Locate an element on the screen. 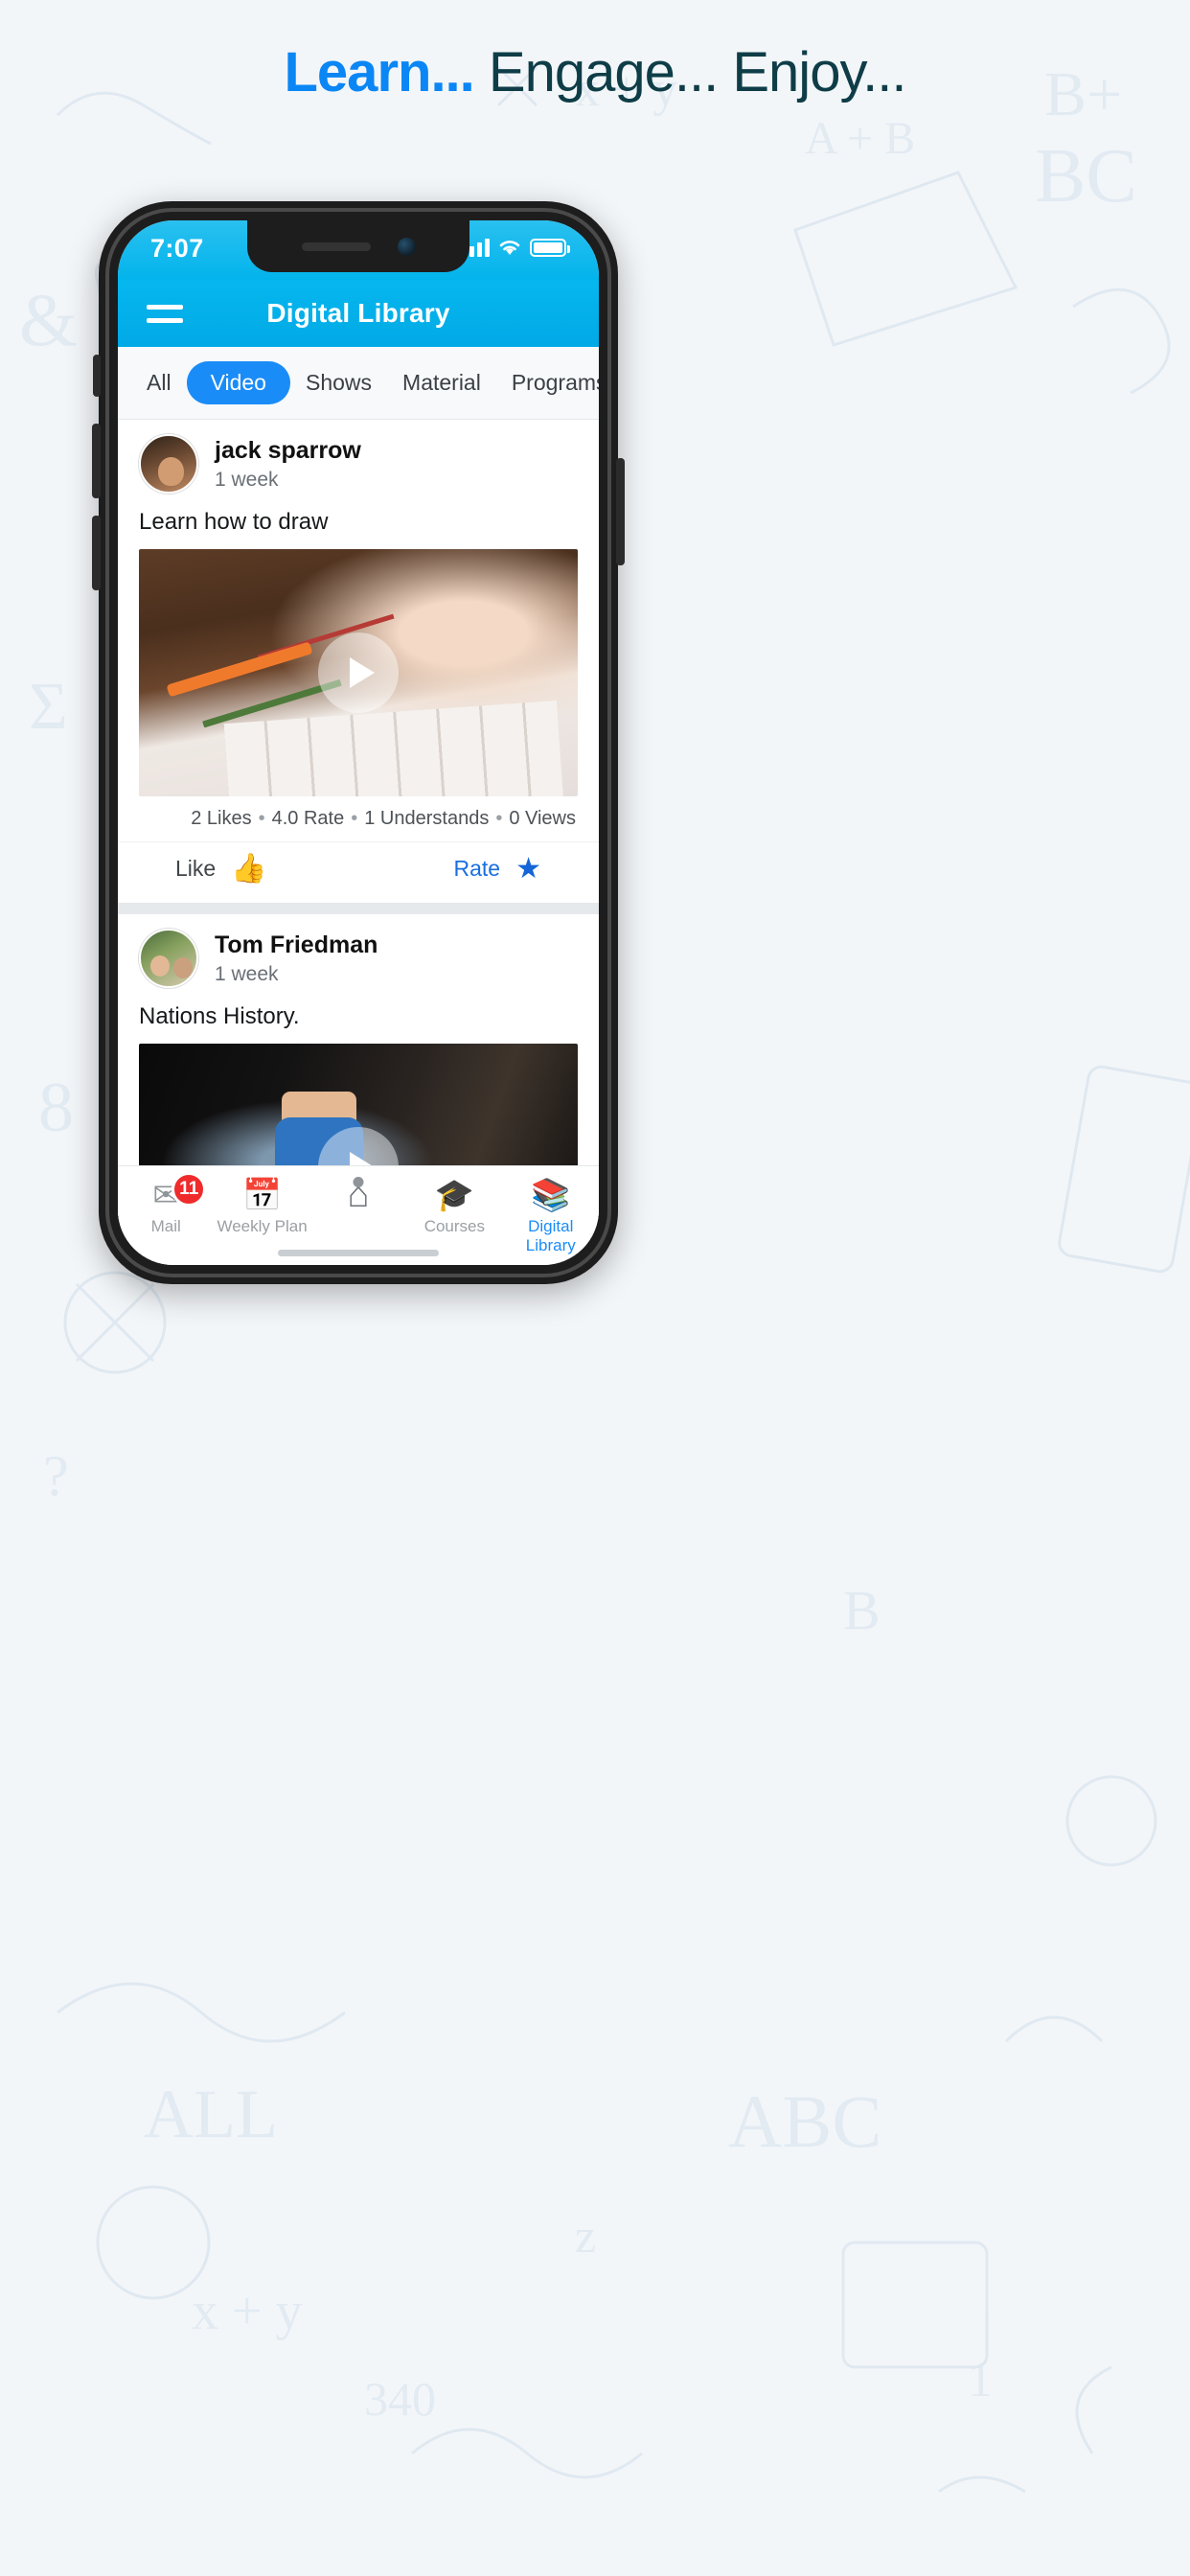 This screenshot has height=2576, width=1190. svg-text: ALL is located at coordinates (211, 2114).